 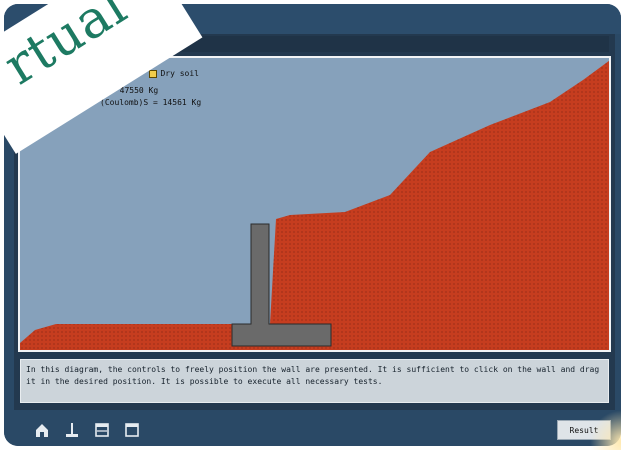 What do you see at coordinates (312, 428) in the screenshot?
I see `bottom-toolbar: Result` at bounding box center [312, 428].